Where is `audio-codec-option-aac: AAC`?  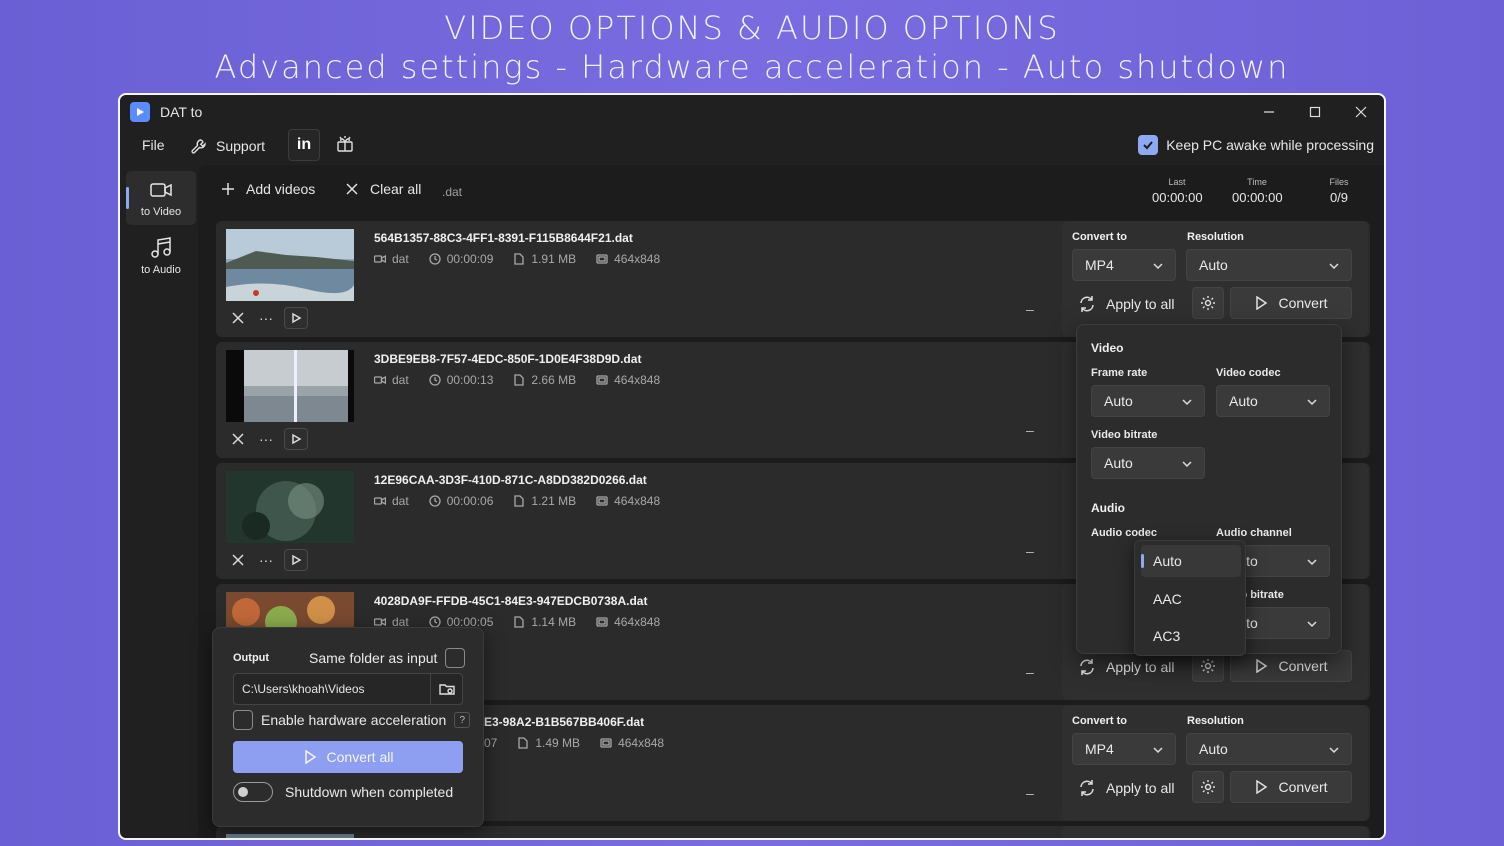
audio-codec-option-aac: AAC is located at coordinates (1191, 599).